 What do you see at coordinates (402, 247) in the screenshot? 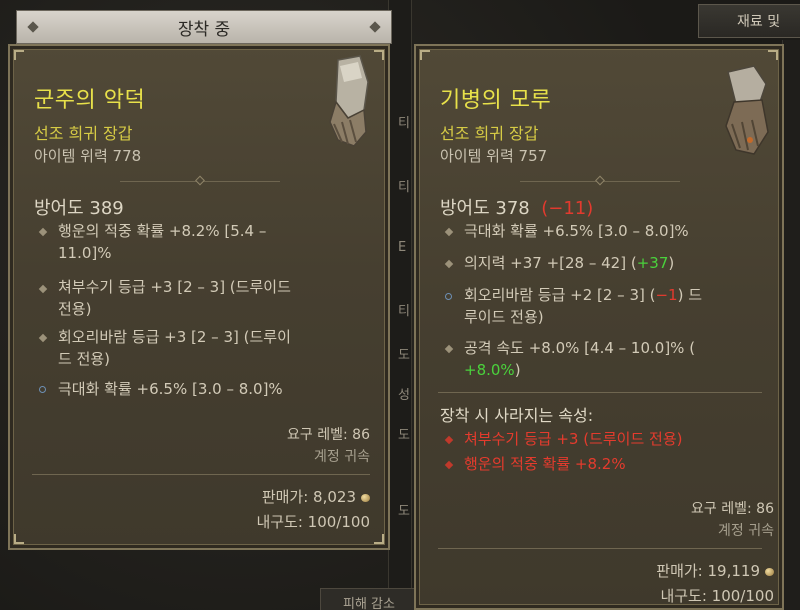
I see `bg-letter: Ε` at bounding box center [402, 247].